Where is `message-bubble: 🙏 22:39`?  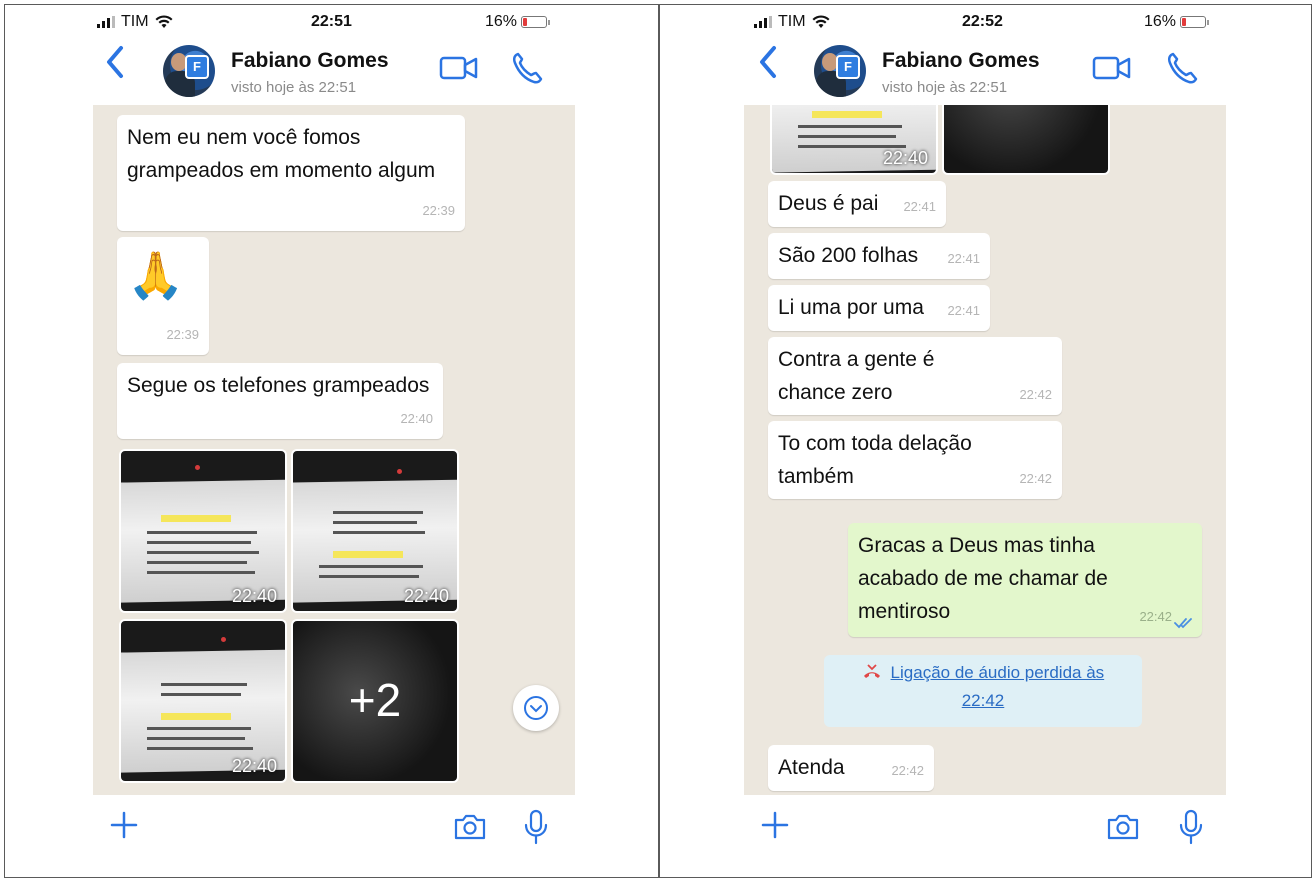 message-bubble: 🙏 22:39 is located at coordinates (163, 296).